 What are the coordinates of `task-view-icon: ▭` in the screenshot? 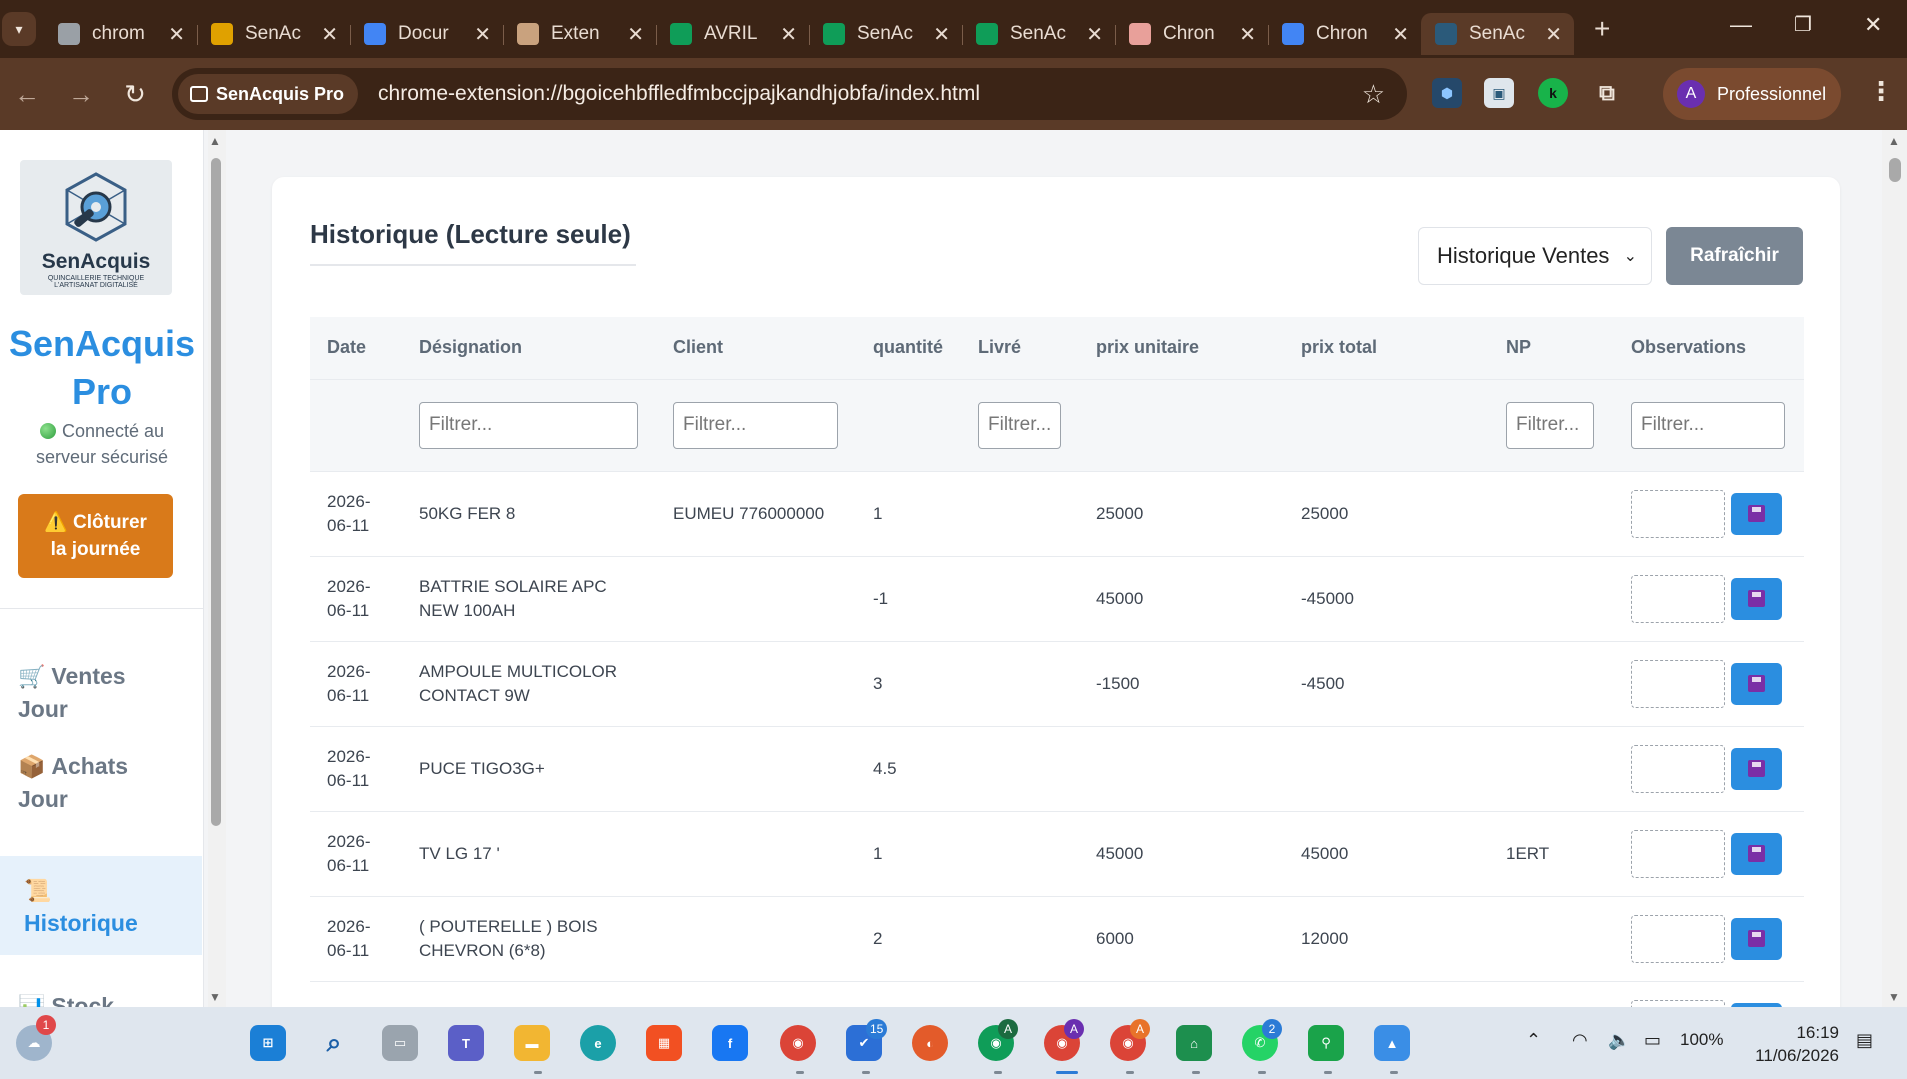 It's located at (400, 1043).